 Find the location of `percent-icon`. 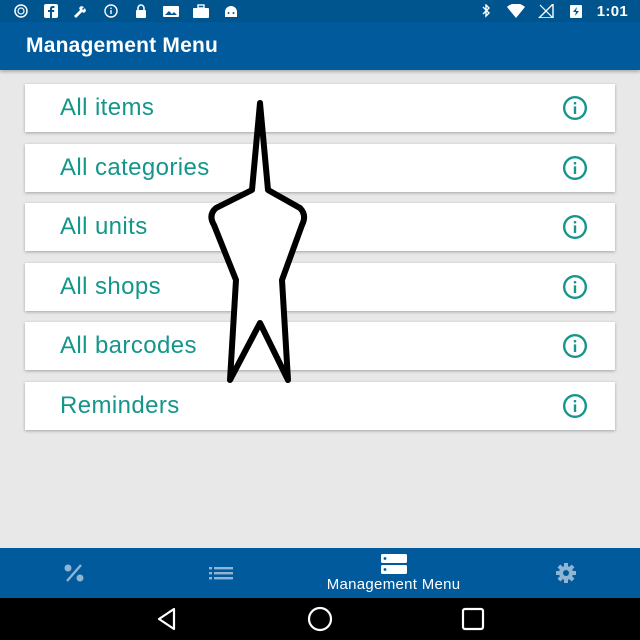

percent-icon is located at coordinates (74, 573).